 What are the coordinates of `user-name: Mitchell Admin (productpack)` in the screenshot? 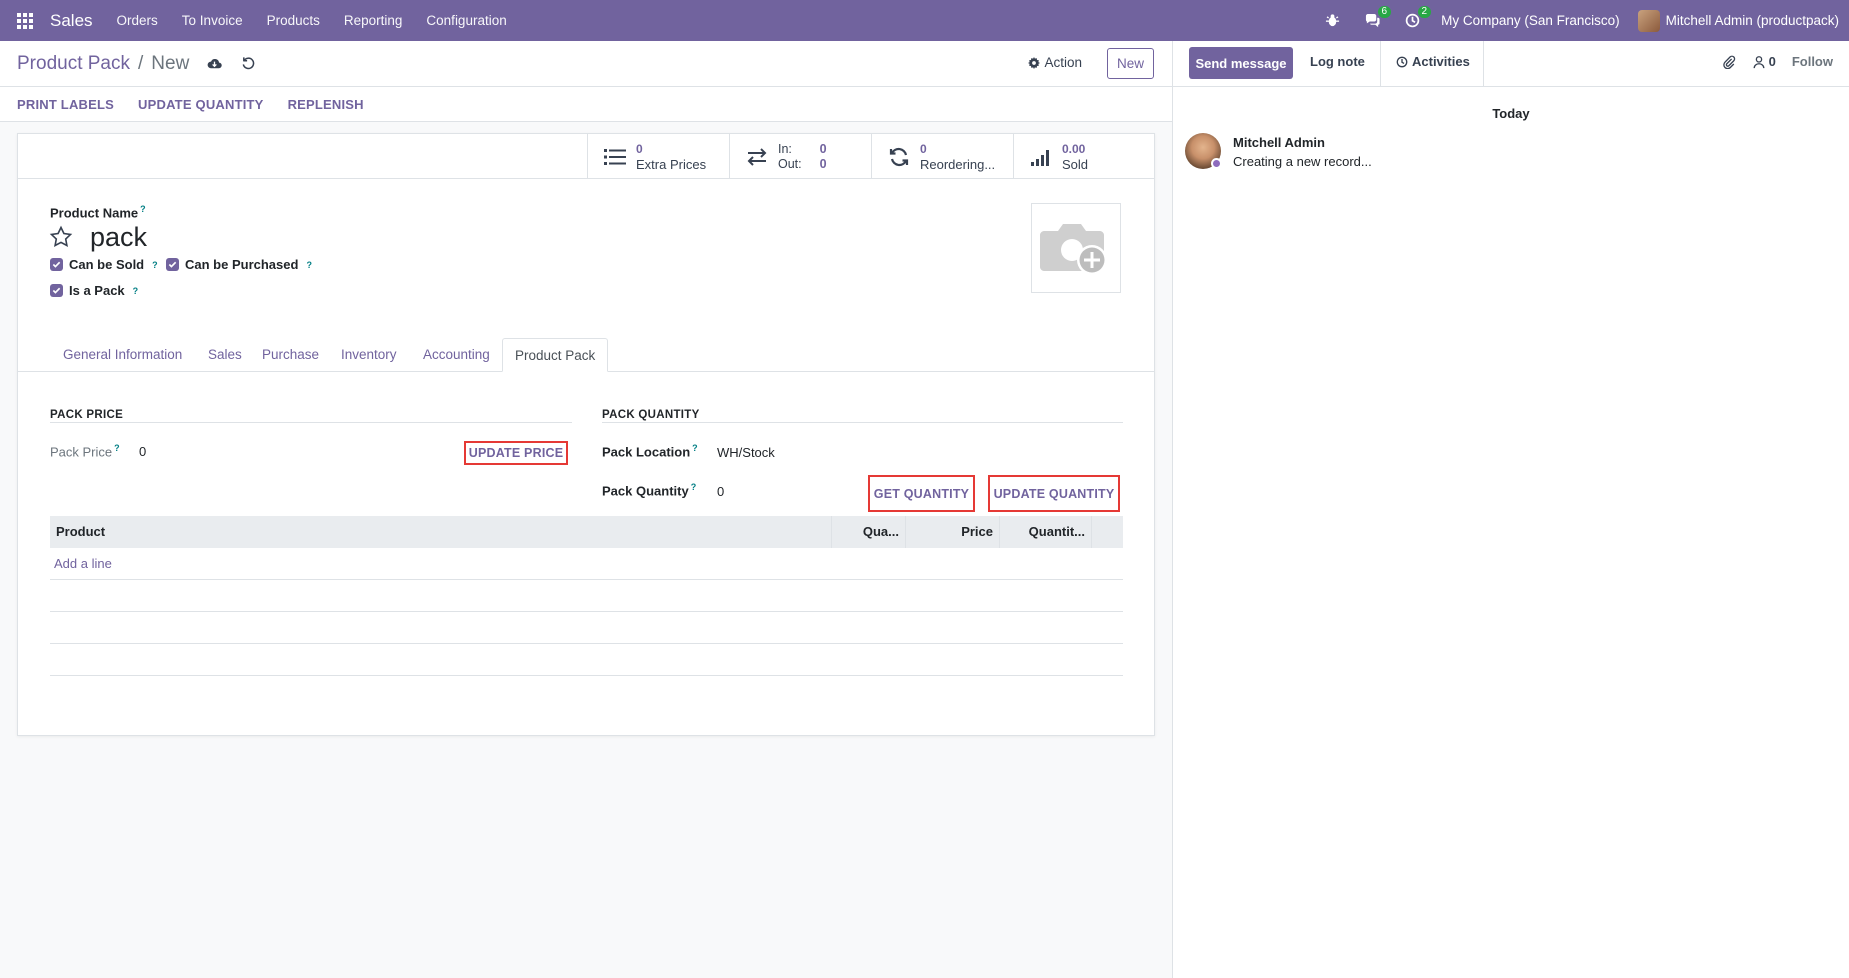 It's located at (1752, 20).